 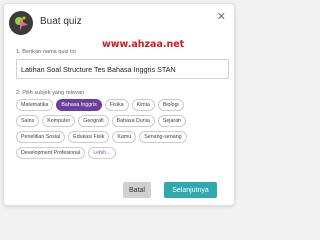 What do you see at coordinates (122, 69) in the screenshot?
I see `quiz-name-input` at bounding box center [122, 69].